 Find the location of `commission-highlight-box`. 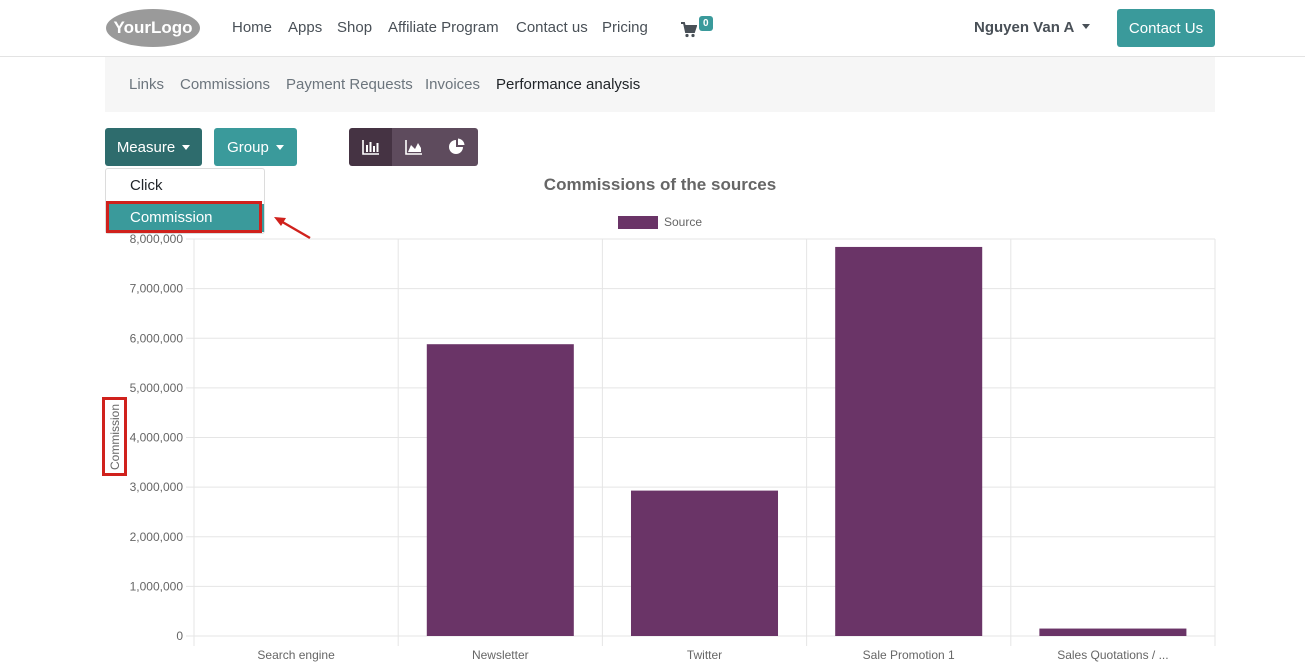

commission-highlight-box is located at coordinates (184, 217).